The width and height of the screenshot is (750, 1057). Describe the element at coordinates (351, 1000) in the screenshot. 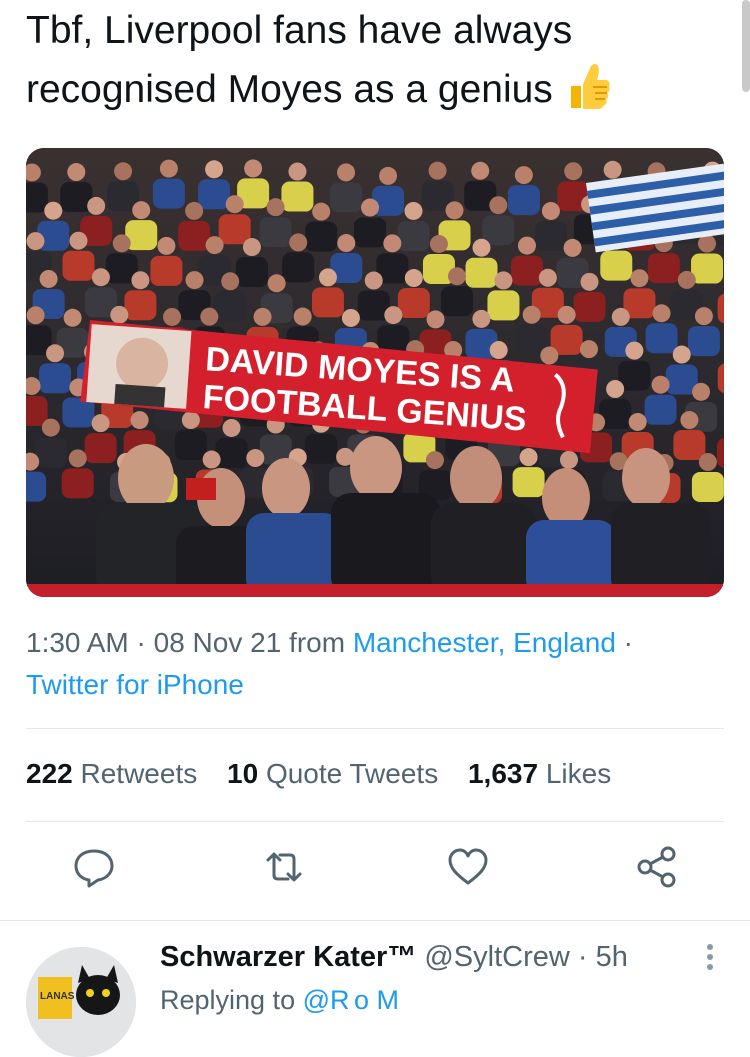

I see `replying-mention: @R o M` at that location.